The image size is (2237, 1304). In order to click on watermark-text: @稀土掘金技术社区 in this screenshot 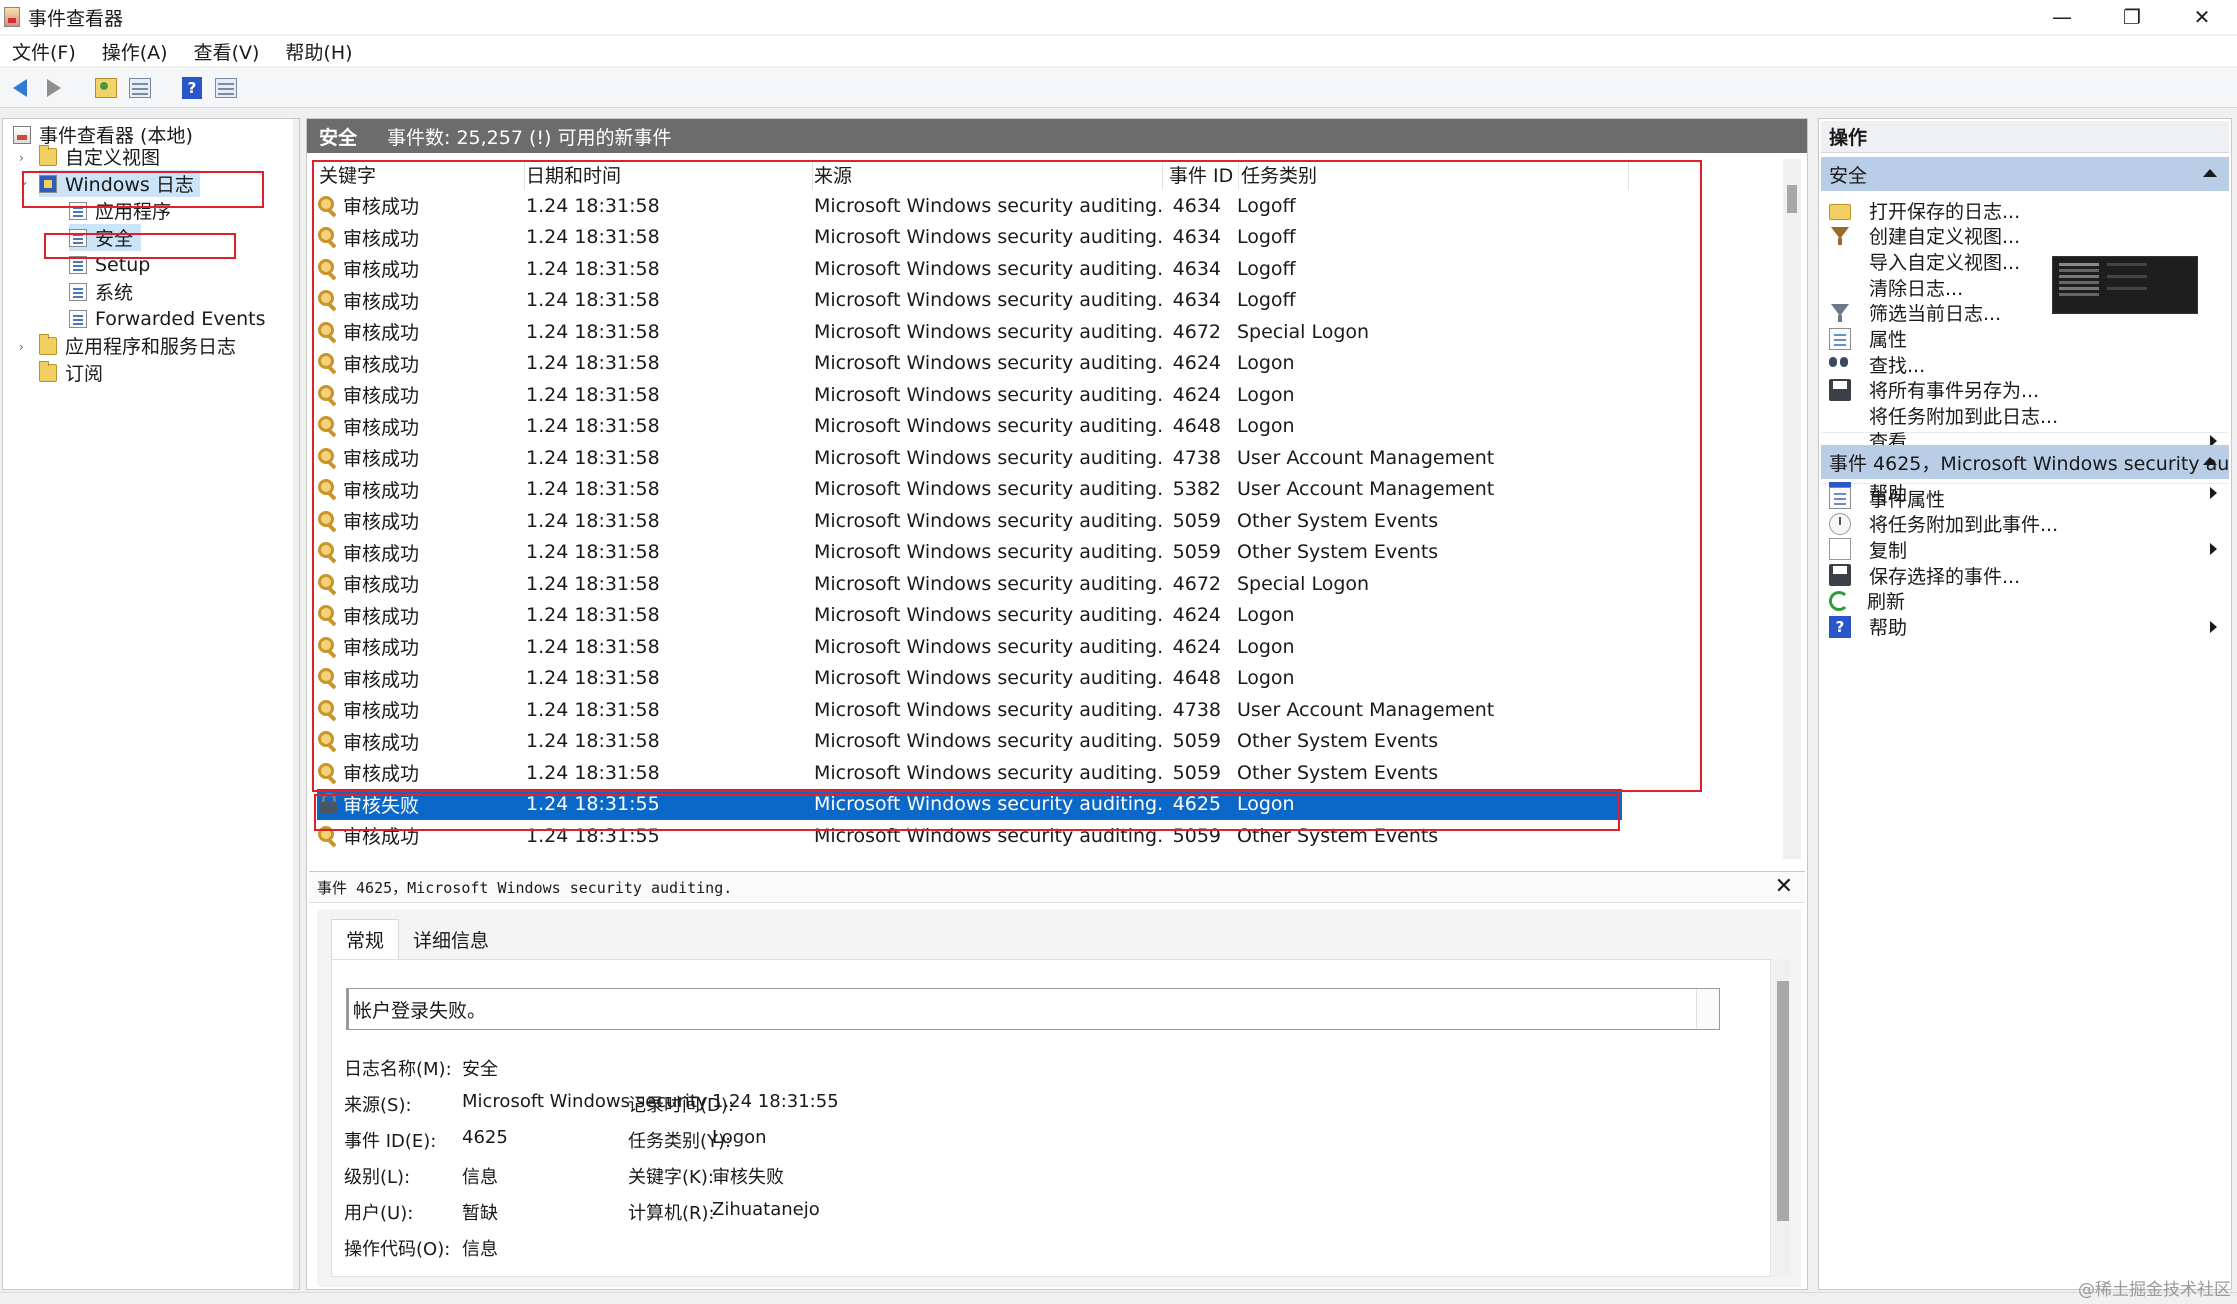, I will do `click(2154, 1290)`.